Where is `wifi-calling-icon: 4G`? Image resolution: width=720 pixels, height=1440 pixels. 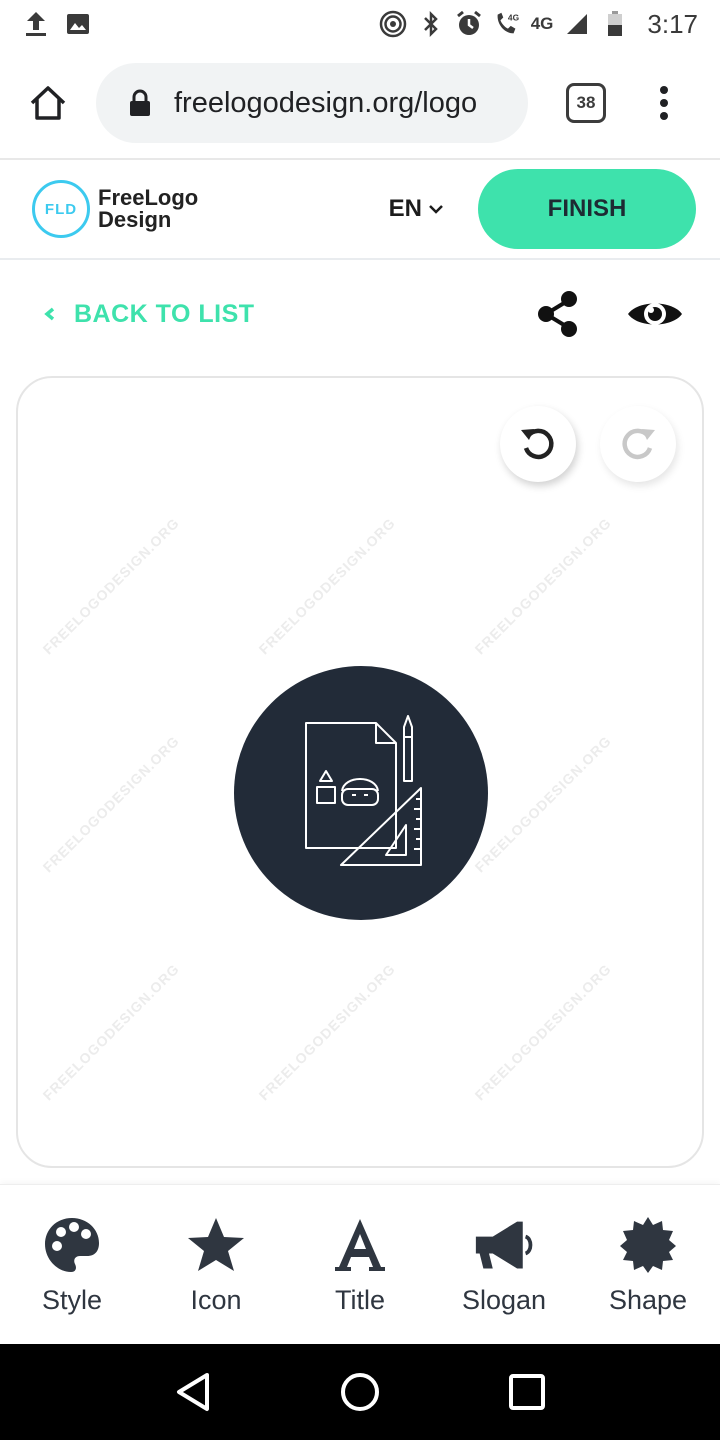
wifi-calling-icon: 4G is located at coordinates (507, 24).